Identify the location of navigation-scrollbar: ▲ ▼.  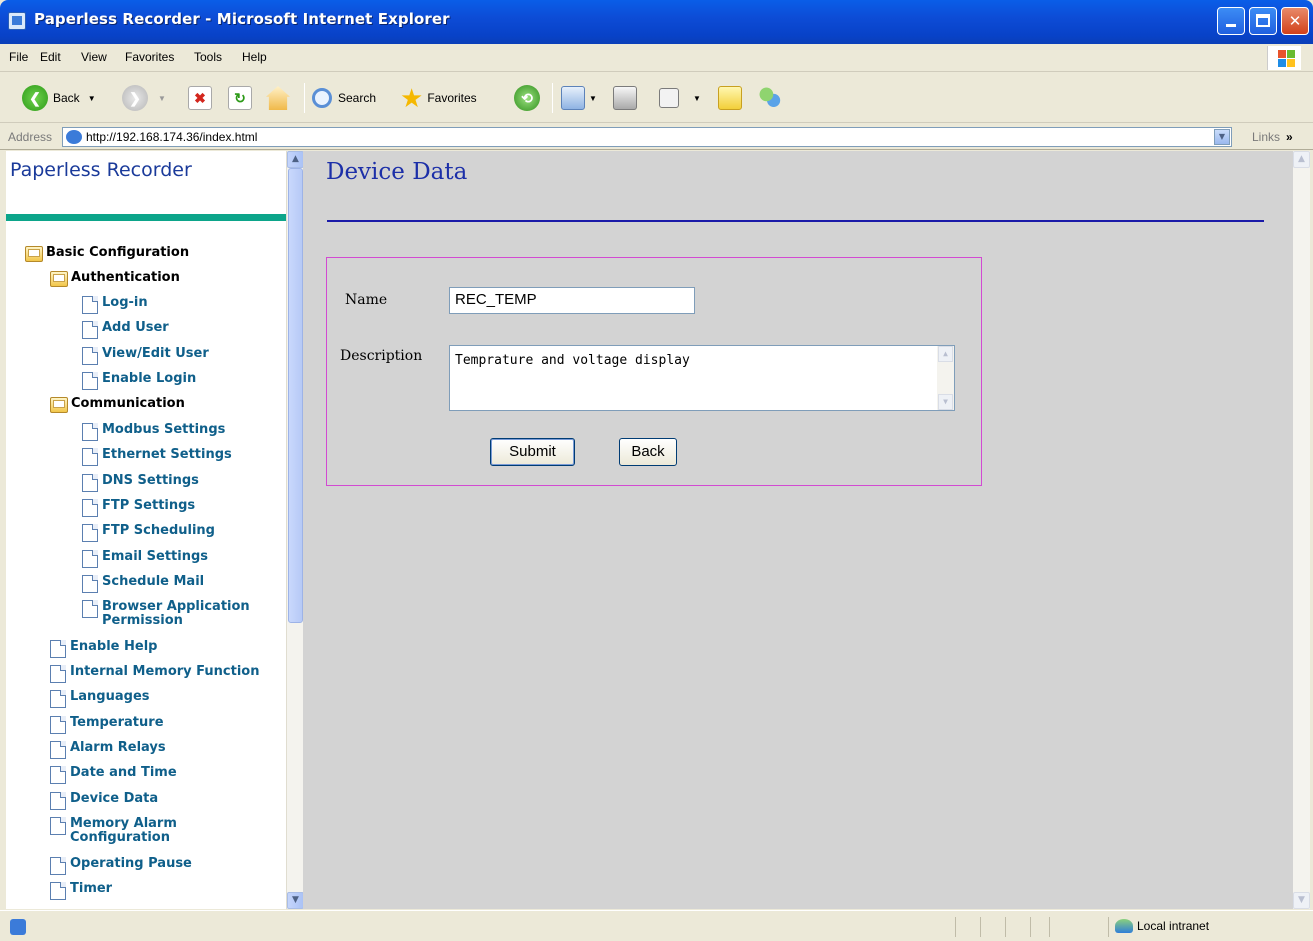
(295, 530).